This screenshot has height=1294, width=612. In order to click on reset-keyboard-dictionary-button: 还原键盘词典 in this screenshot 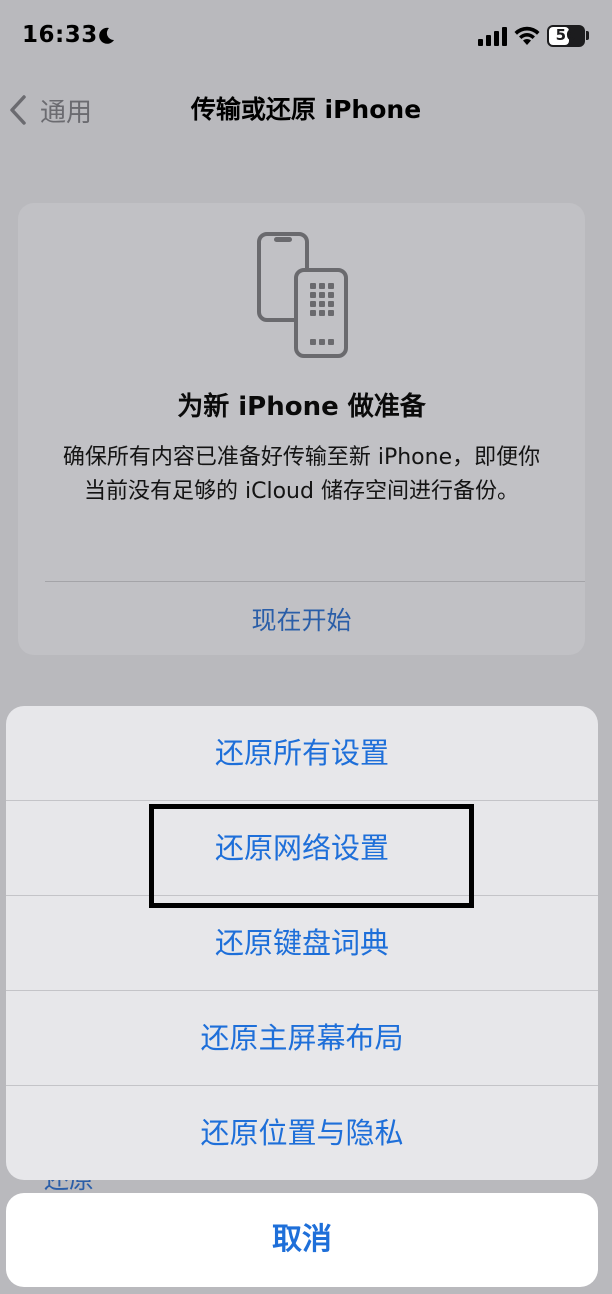, I will do `click(302, 943)`.